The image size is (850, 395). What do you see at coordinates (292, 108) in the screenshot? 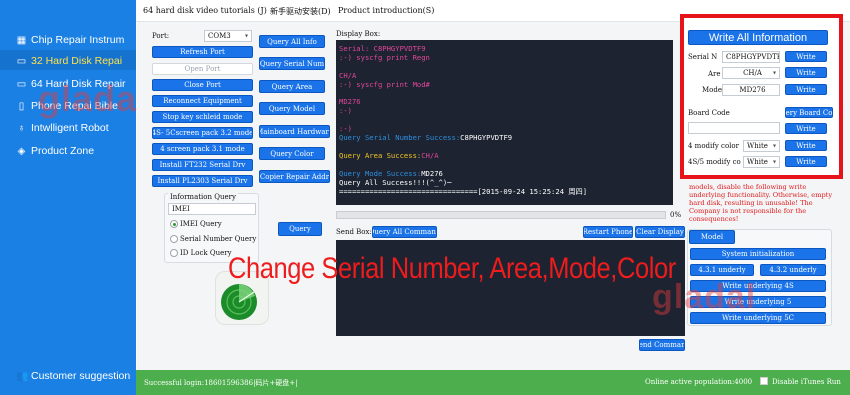
I see `query-model-button: Query Model` at bounding box center [292, 108].